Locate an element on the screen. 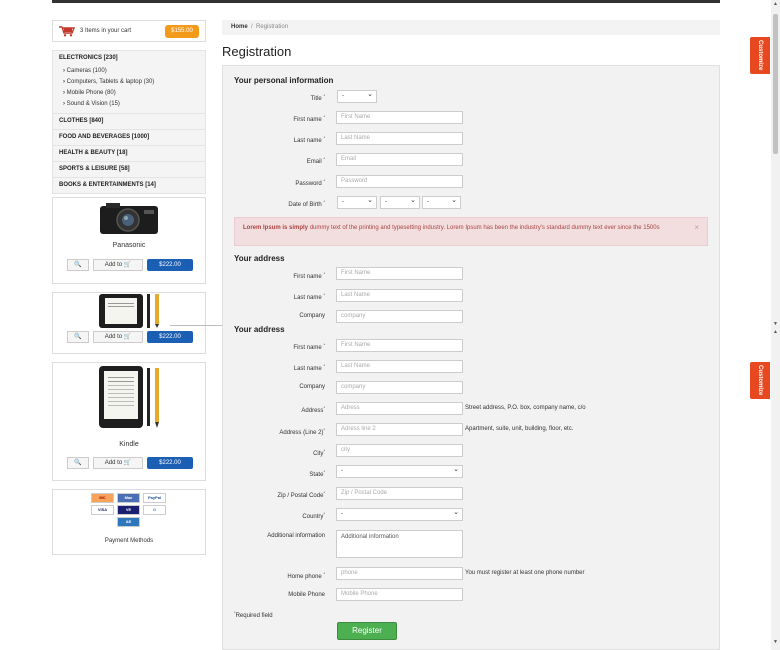 The width and height of the screenshot is (780, 650). close-icon: × is located at coordinates (696, 227).